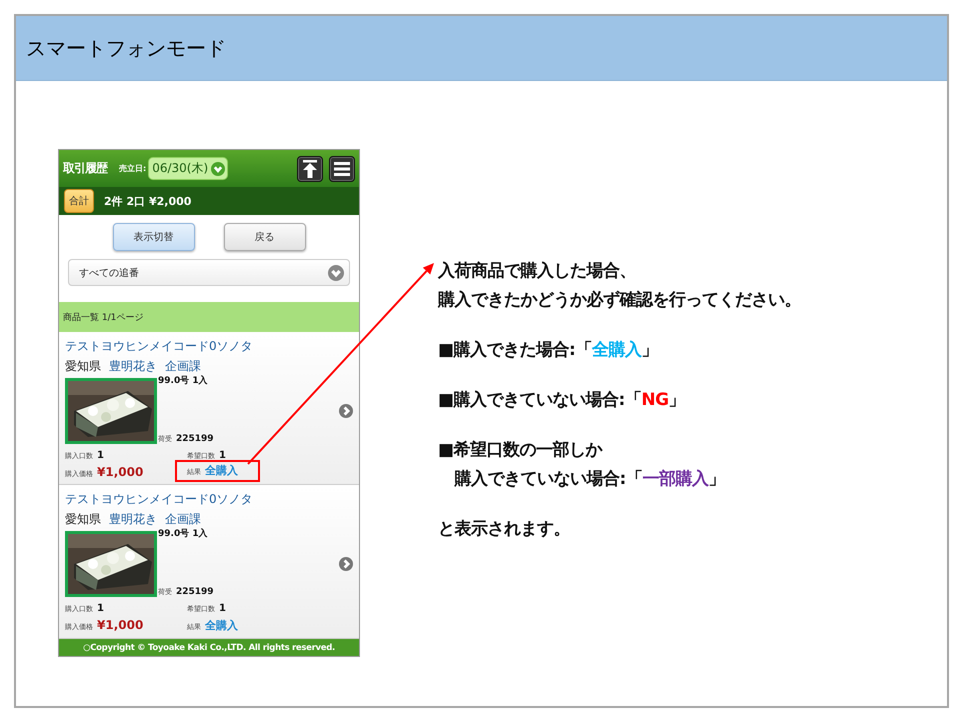 Image resolution: width=960 pixels, height=720 pixels. I want to click on note-text: ■購入できた場合:「全購入」, so click(548, 350).